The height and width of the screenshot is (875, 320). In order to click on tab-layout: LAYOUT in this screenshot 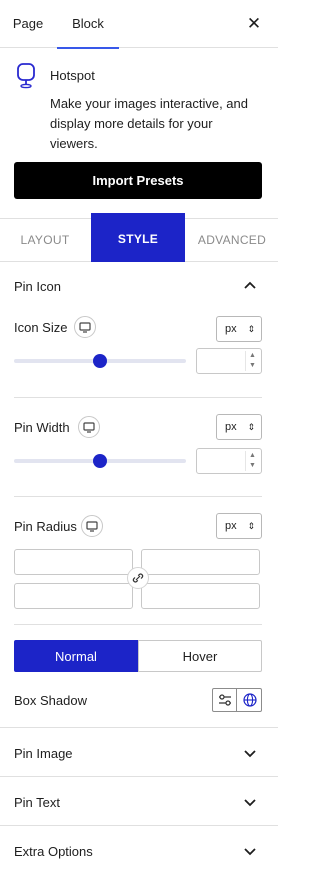, I will do `click(45, 240)`.